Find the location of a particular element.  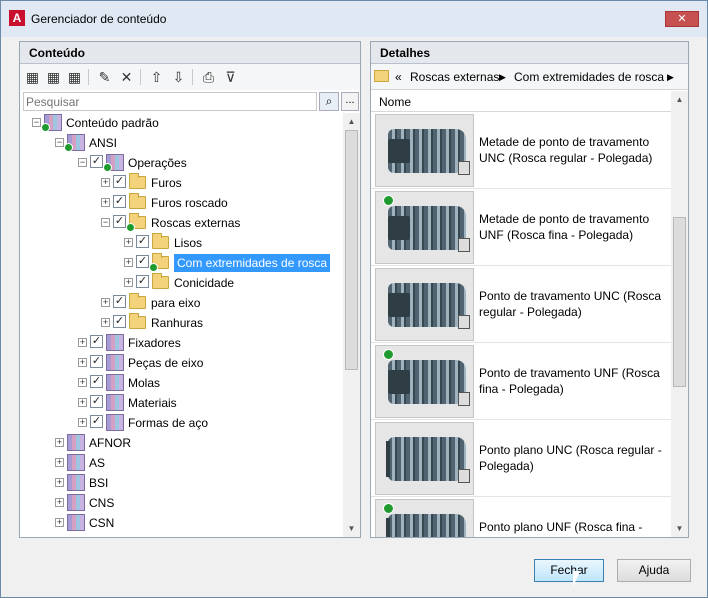

new-category-icon: ▦ is located at coordinates (53, 77).